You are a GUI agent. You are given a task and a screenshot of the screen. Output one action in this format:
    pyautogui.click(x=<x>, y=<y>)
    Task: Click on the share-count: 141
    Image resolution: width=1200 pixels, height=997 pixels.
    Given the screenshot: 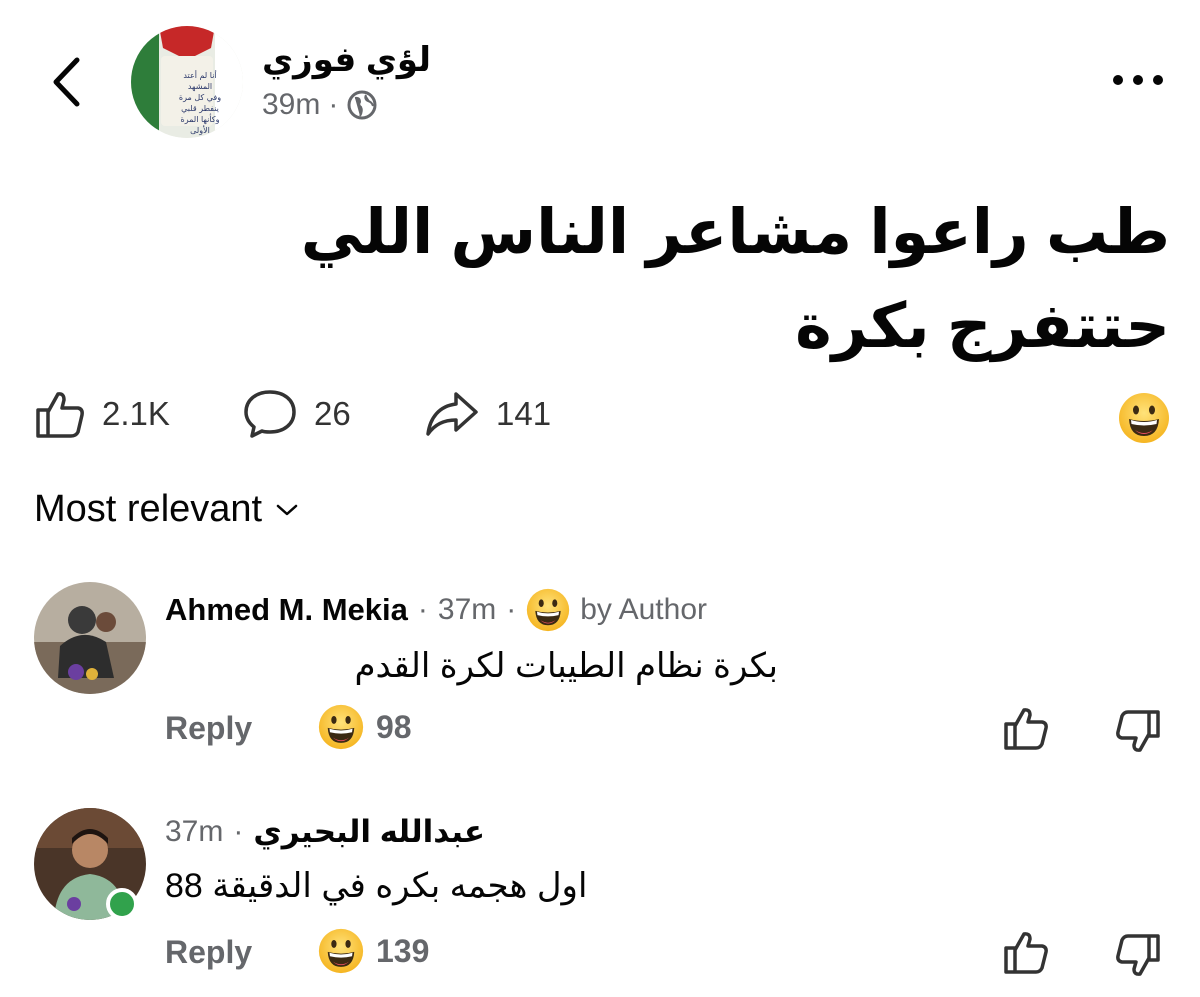 What is the action you would take?
    pyautogui.click(x=524, y=413)
    